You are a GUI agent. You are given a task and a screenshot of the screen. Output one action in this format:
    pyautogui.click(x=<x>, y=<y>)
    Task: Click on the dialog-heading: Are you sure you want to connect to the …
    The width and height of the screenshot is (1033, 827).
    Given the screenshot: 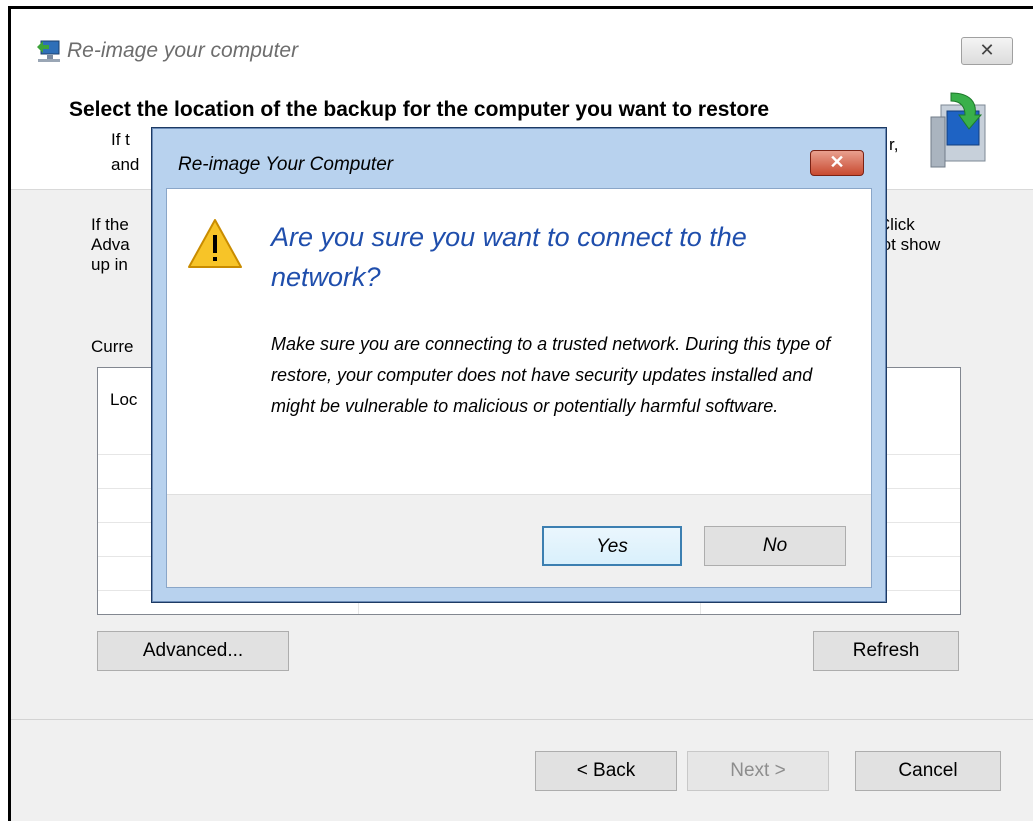 What is the action you would take?
    pyautogui.click(x=509, y=257)
    